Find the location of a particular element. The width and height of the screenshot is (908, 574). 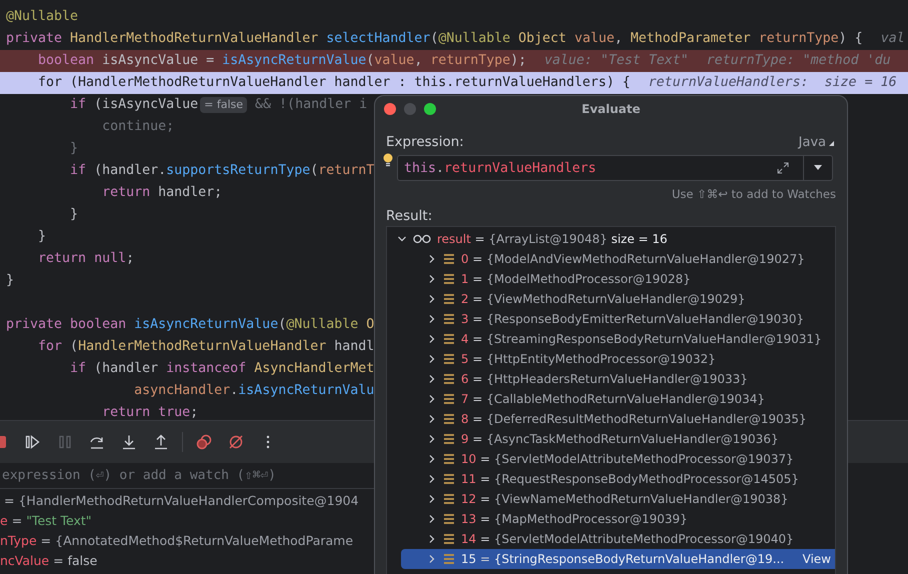

element-value: 11 = {RequestResponseBodyMethodProcessor@14505} is located at coordinates (630, 479).